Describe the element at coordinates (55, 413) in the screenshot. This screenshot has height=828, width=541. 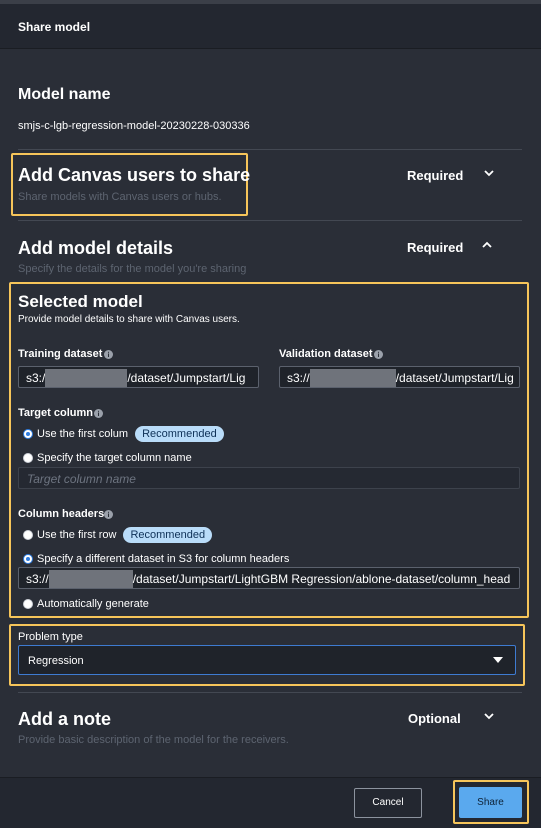
I see `target-column-label: Target column` at that location.